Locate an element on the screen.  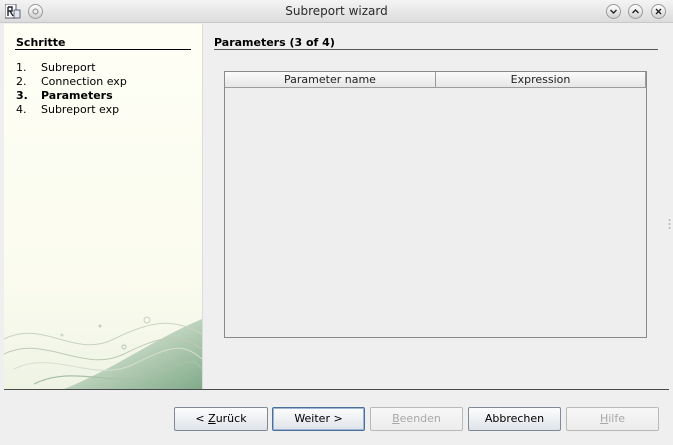
next-button-label: Weiter > is located at coordinates (318, 418).